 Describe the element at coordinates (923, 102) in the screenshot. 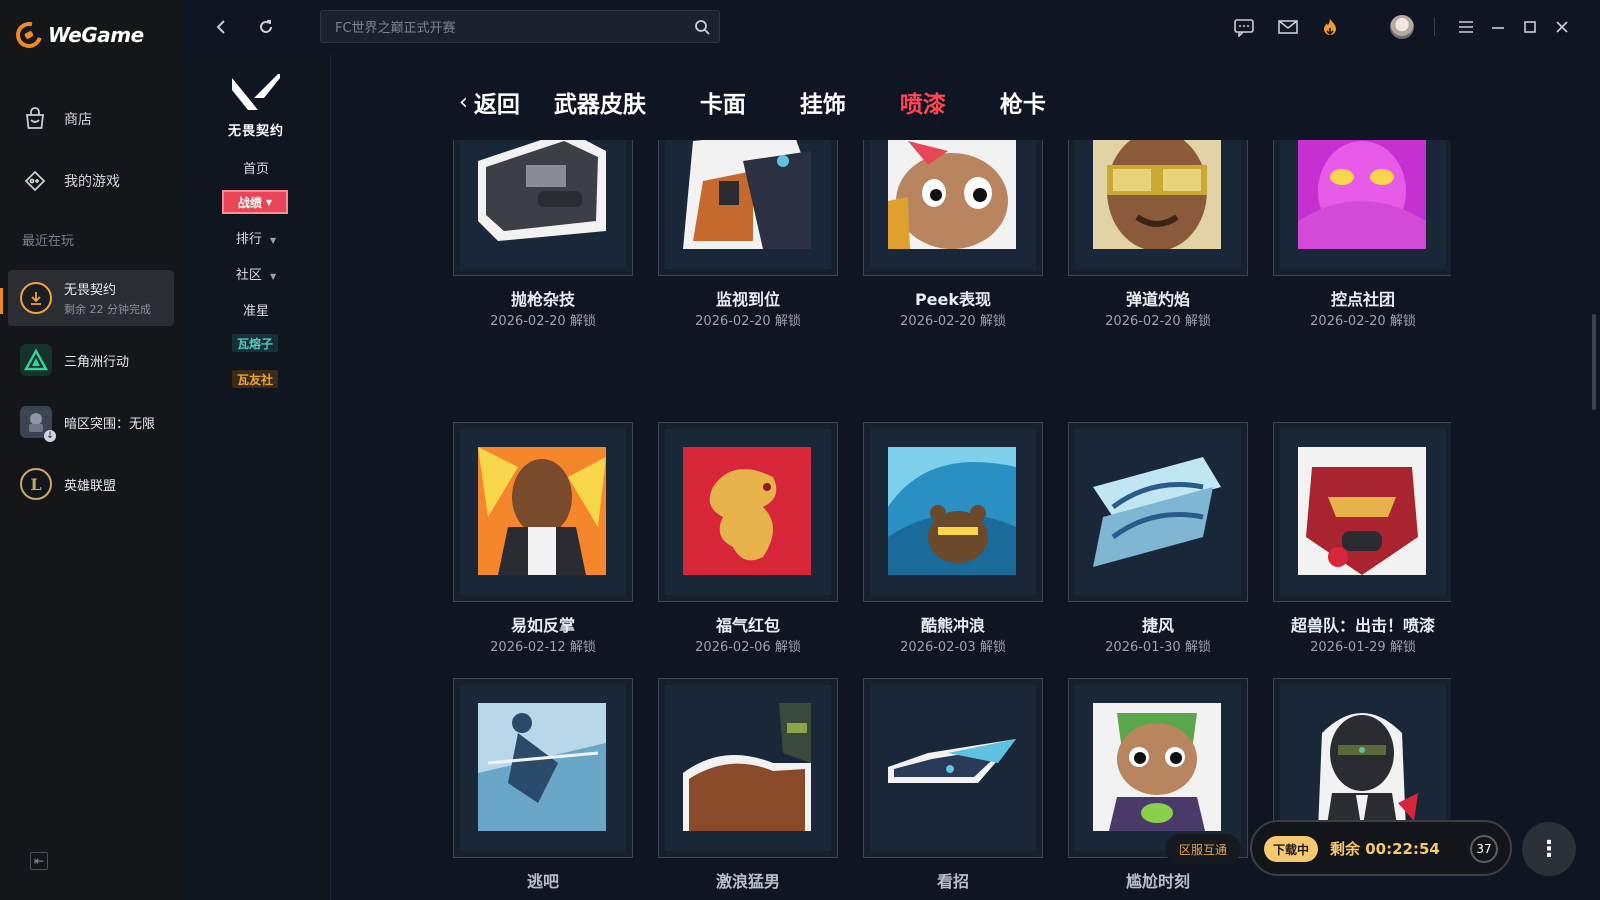

I see `tab-sprays: 喷漆` at that location.